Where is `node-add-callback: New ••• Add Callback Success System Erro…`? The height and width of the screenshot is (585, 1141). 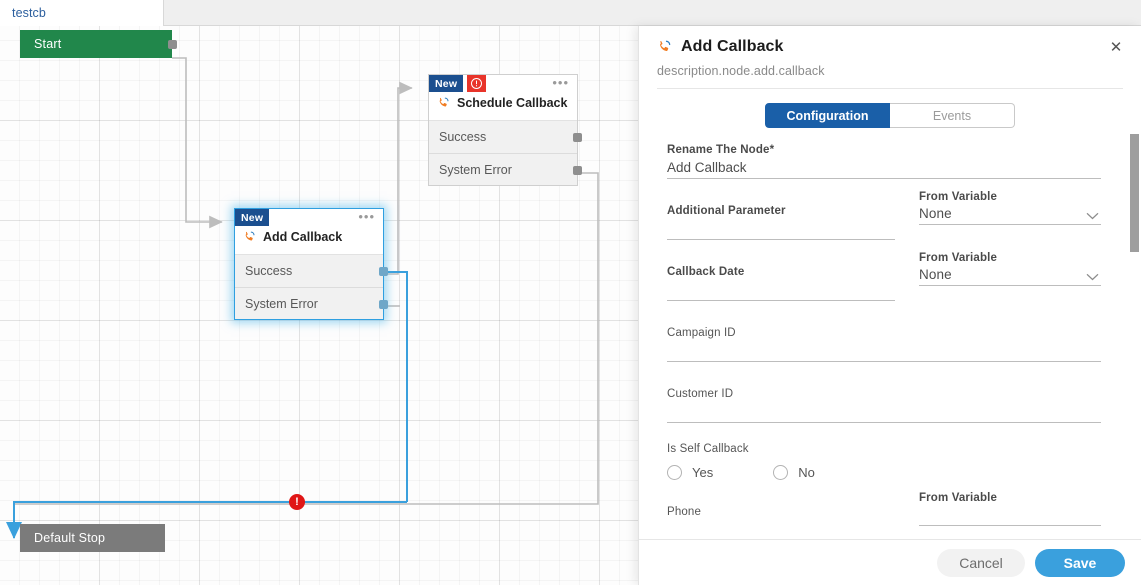 node-add-callback: New ••• Add Callback Success System Erro… is located at coordinates (311, 264).